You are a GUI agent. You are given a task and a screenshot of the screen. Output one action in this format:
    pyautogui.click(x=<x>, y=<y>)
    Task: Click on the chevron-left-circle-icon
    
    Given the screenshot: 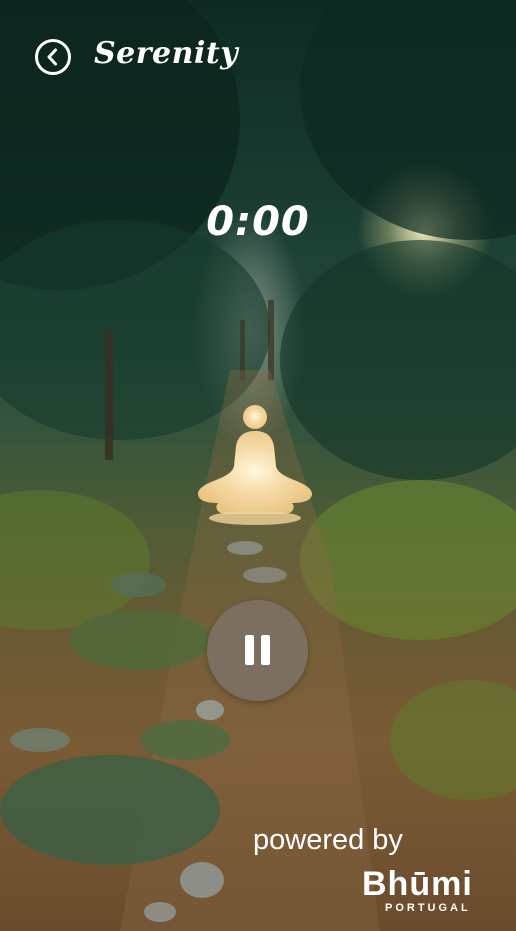 What is the action you would take?
    pyautogui.click(x=53, y=57)
    